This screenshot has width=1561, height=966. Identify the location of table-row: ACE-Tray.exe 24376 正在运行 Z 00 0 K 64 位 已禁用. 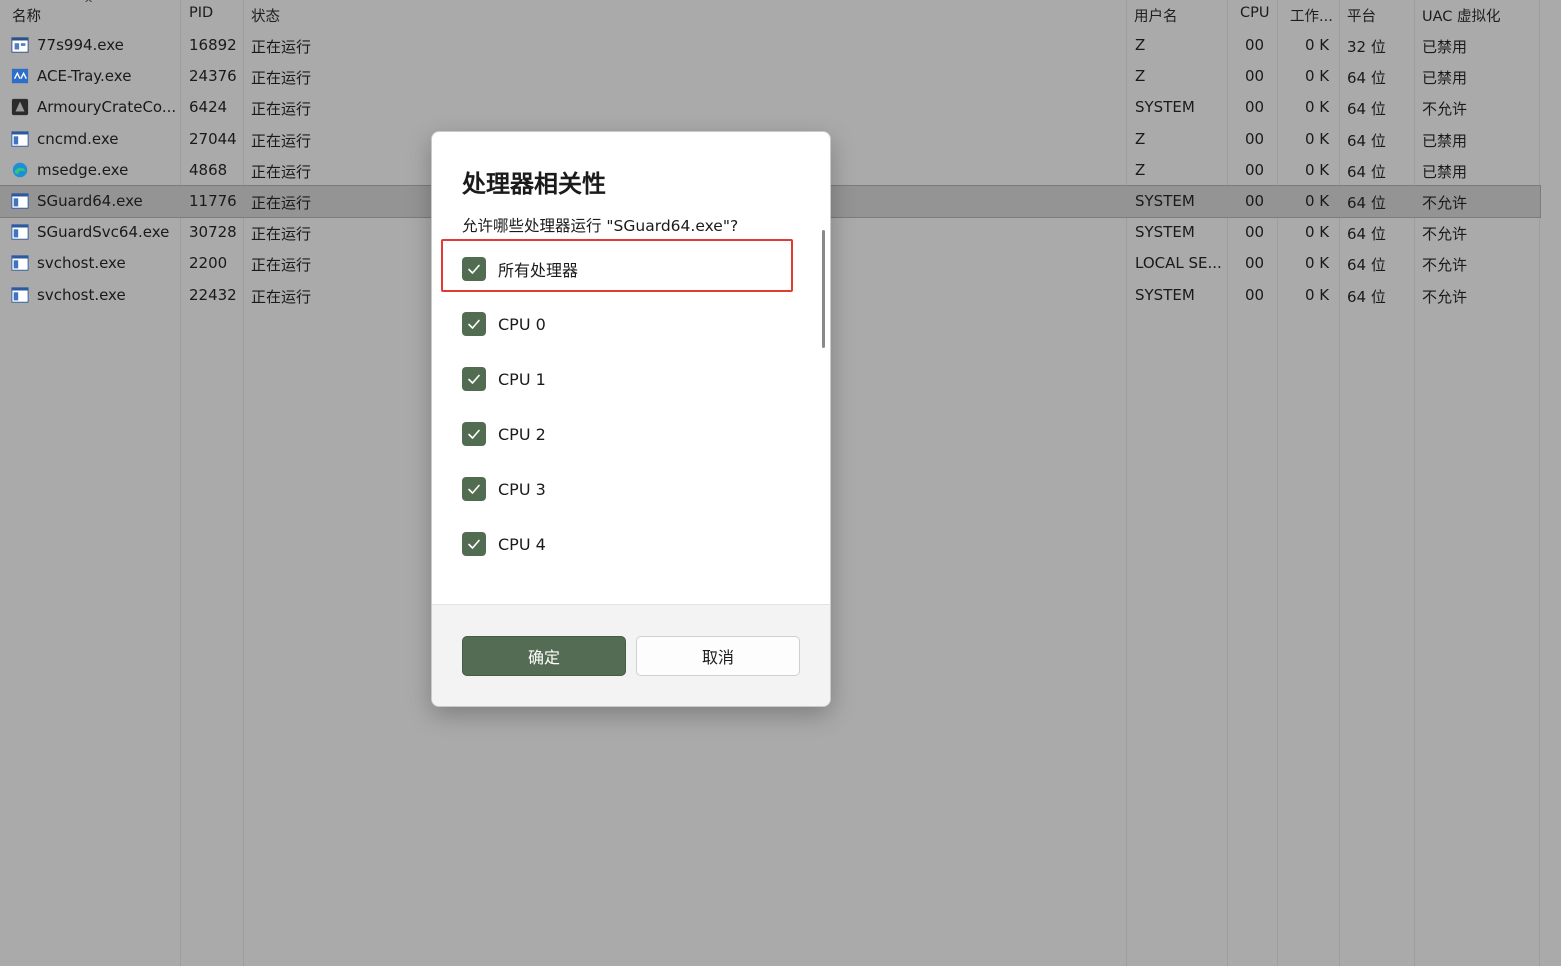
(770, 76).